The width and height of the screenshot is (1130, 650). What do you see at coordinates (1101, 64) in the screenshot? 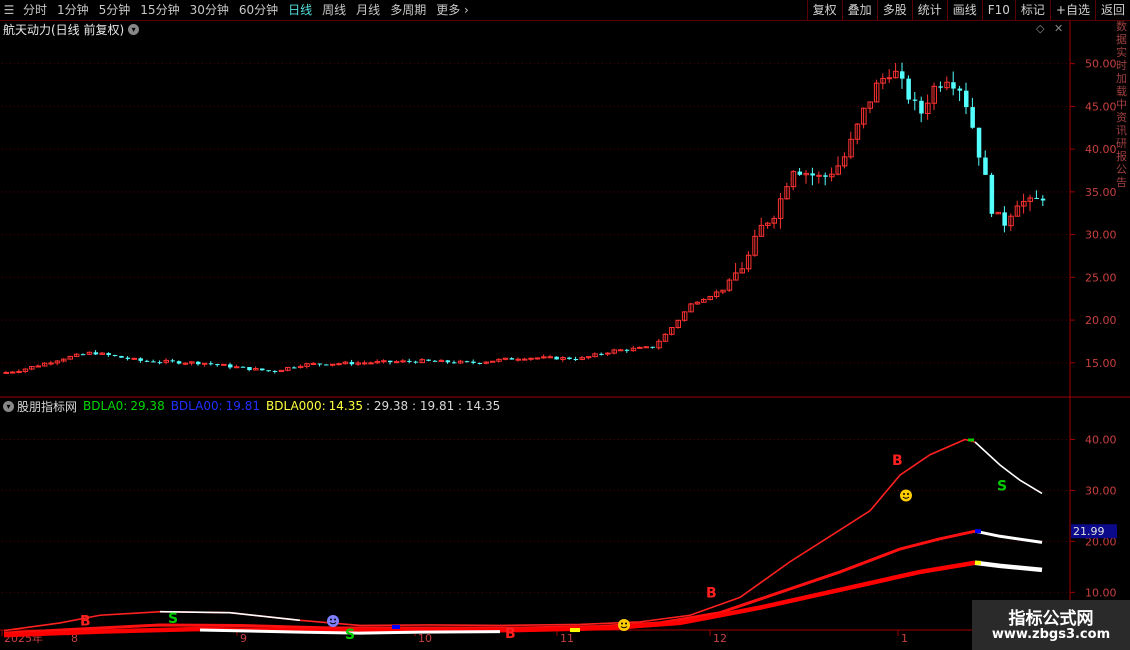
I see `main-y-tick-label: 50.00` at bounding box center [1101, 64].